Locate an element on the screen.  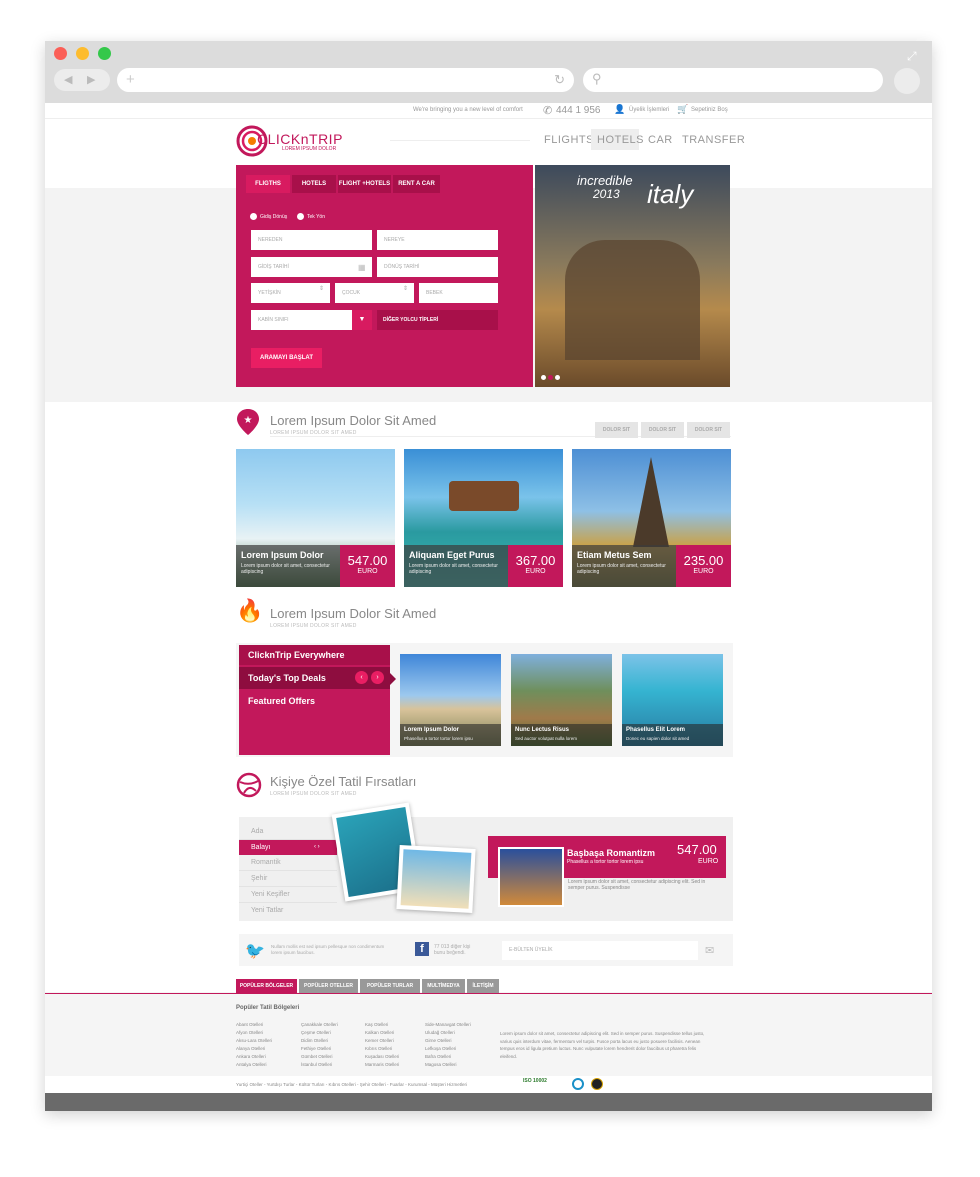
footer-tab-contact: İLETİŞİM is located at coordinates (483, 986).